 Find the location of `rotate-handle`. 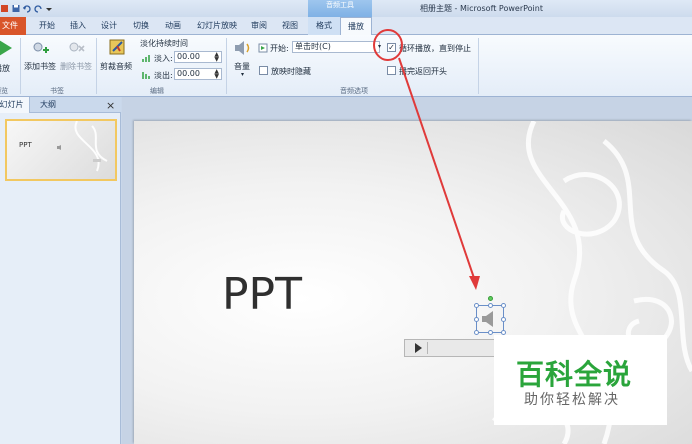

rotate-handle is located at coordinates (490, 298).